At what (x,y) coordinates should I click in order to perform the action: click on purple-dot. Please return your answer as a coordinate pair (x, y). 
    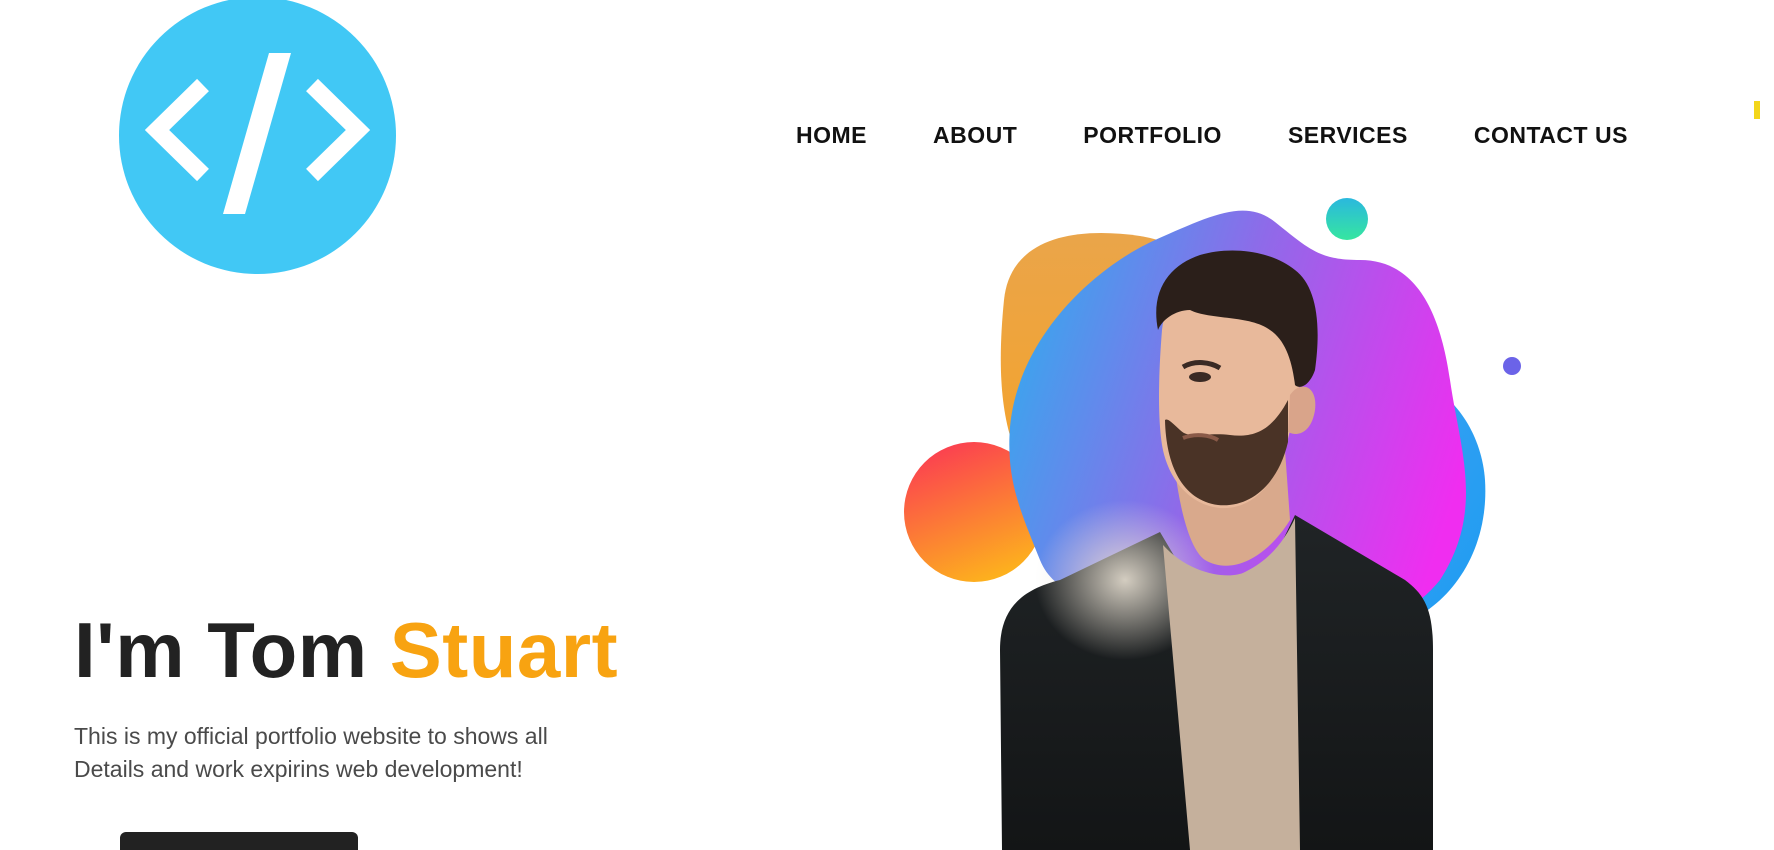
    Looking at the image, I should click on (1512, 366).